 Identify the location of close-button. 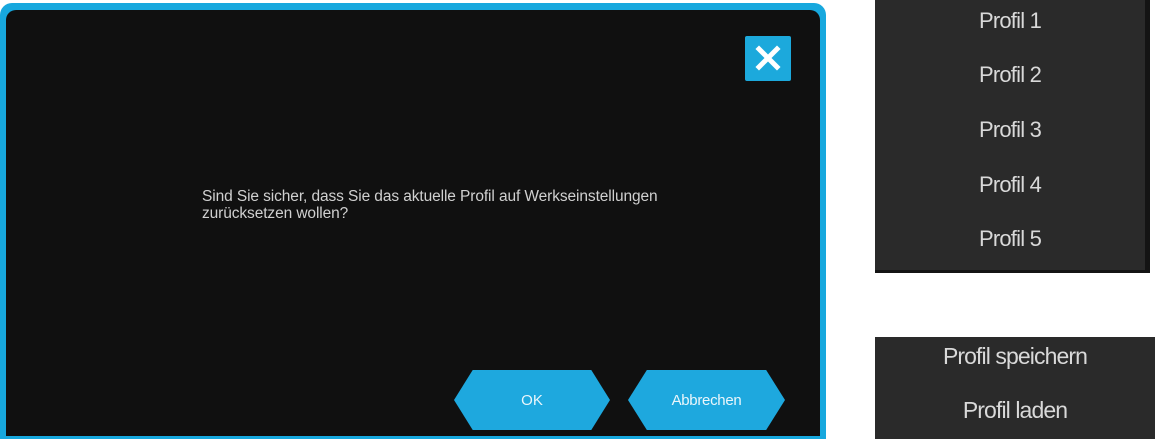
(768, 58).